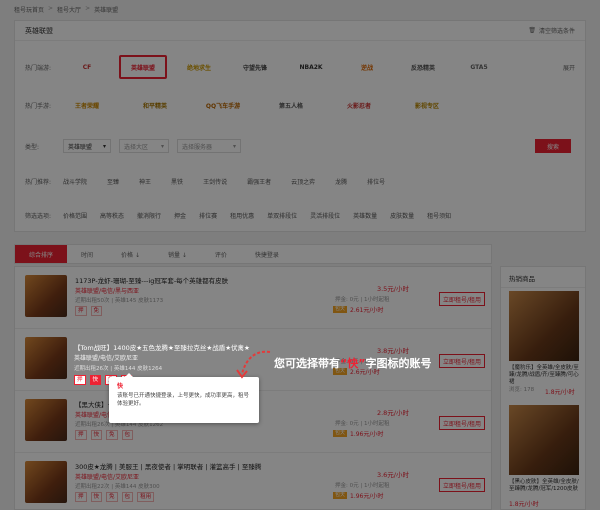  What do you see at coordinates (129, 375) in the screenshot?
I see `tooltip-arrow` at bounding box center [129, 375].